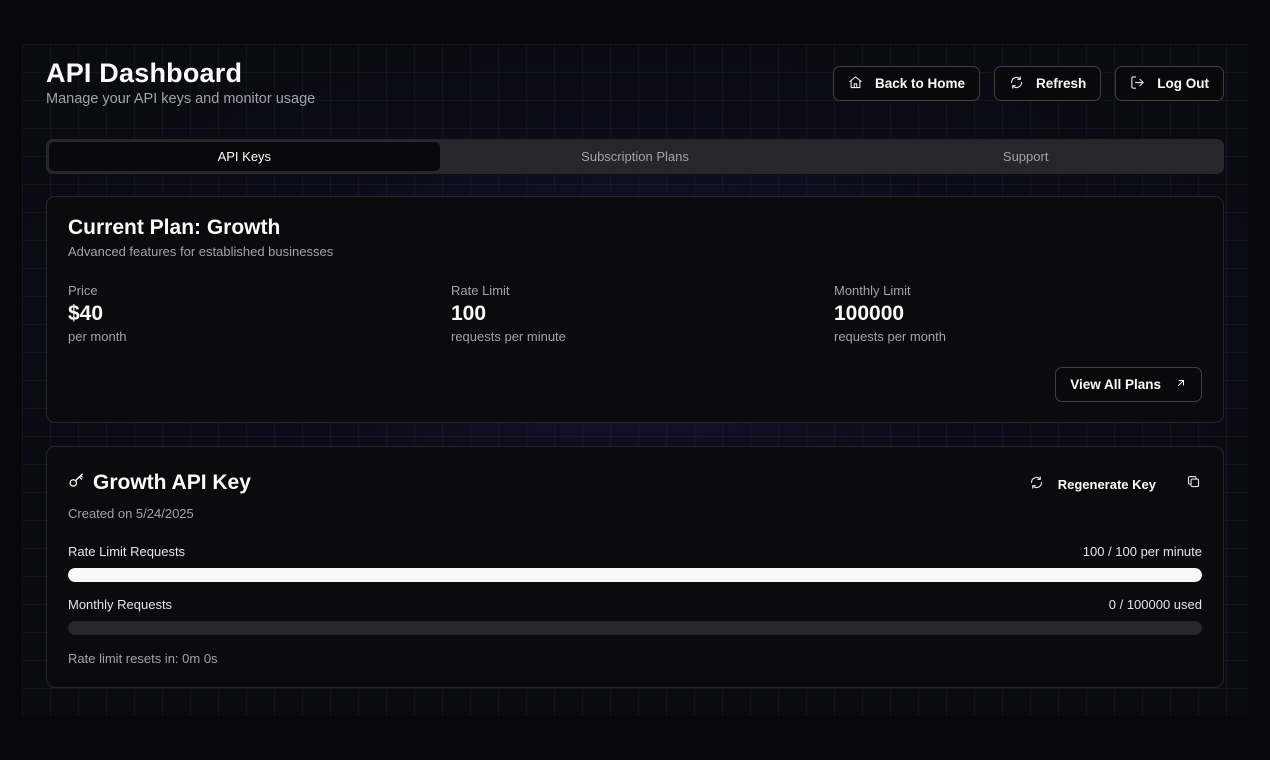 The height and width of the screenshot is (760, 1270). Describe the element at coordinates (1155, 604) in the screenshot. I see `monthly-requests-value: 0 / 100000 used` at that location.